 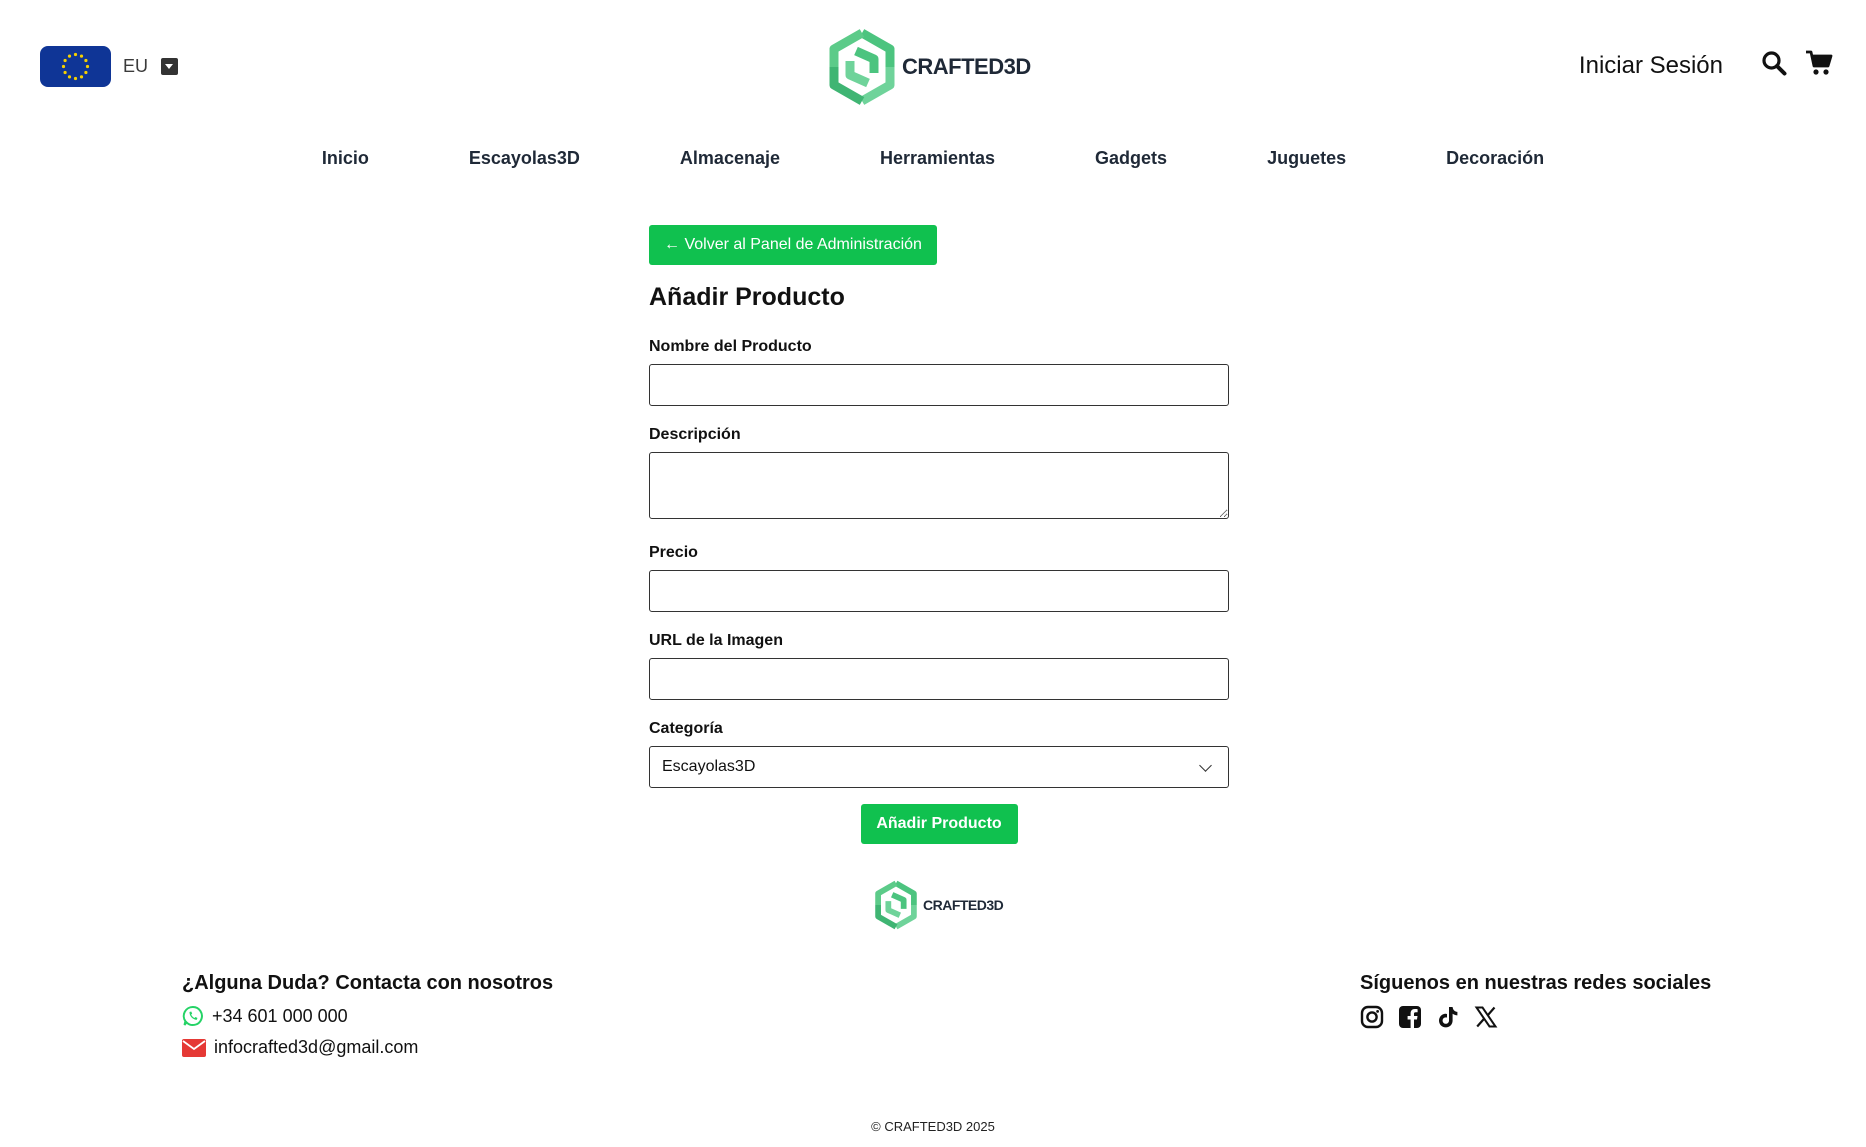 What do you see at coordinates (686, 728) in the screenshot?
I see `category-label: Categoría` at bounding box center [686, 728].